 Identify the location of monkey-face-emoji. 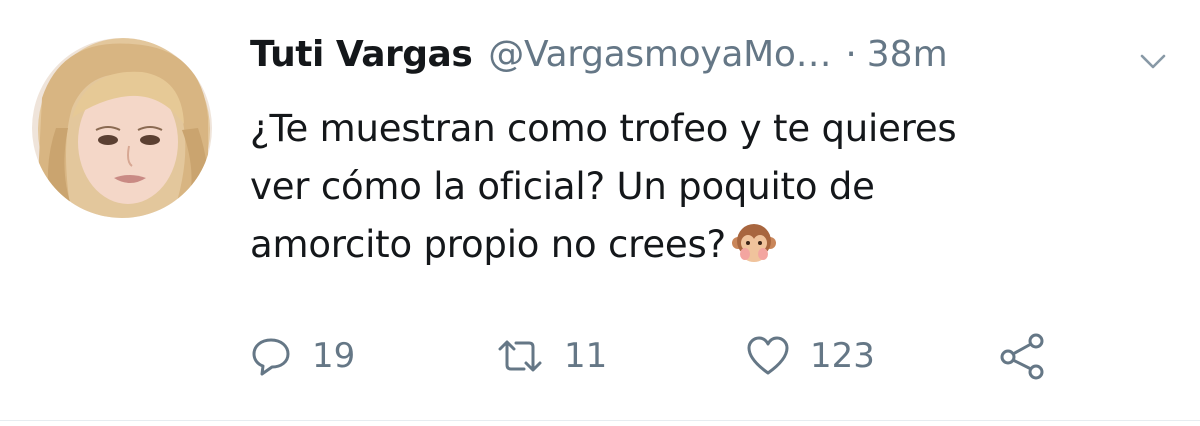
(754, 243).